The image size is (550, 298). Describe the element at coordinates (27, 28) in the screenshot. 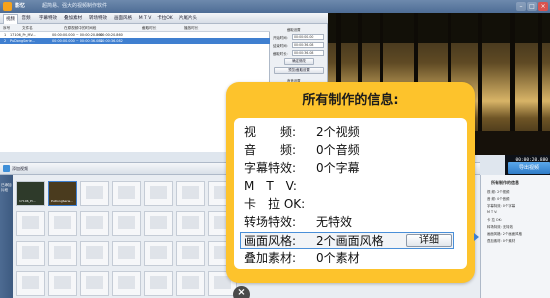

I see `column-header: 文件名` at that location.